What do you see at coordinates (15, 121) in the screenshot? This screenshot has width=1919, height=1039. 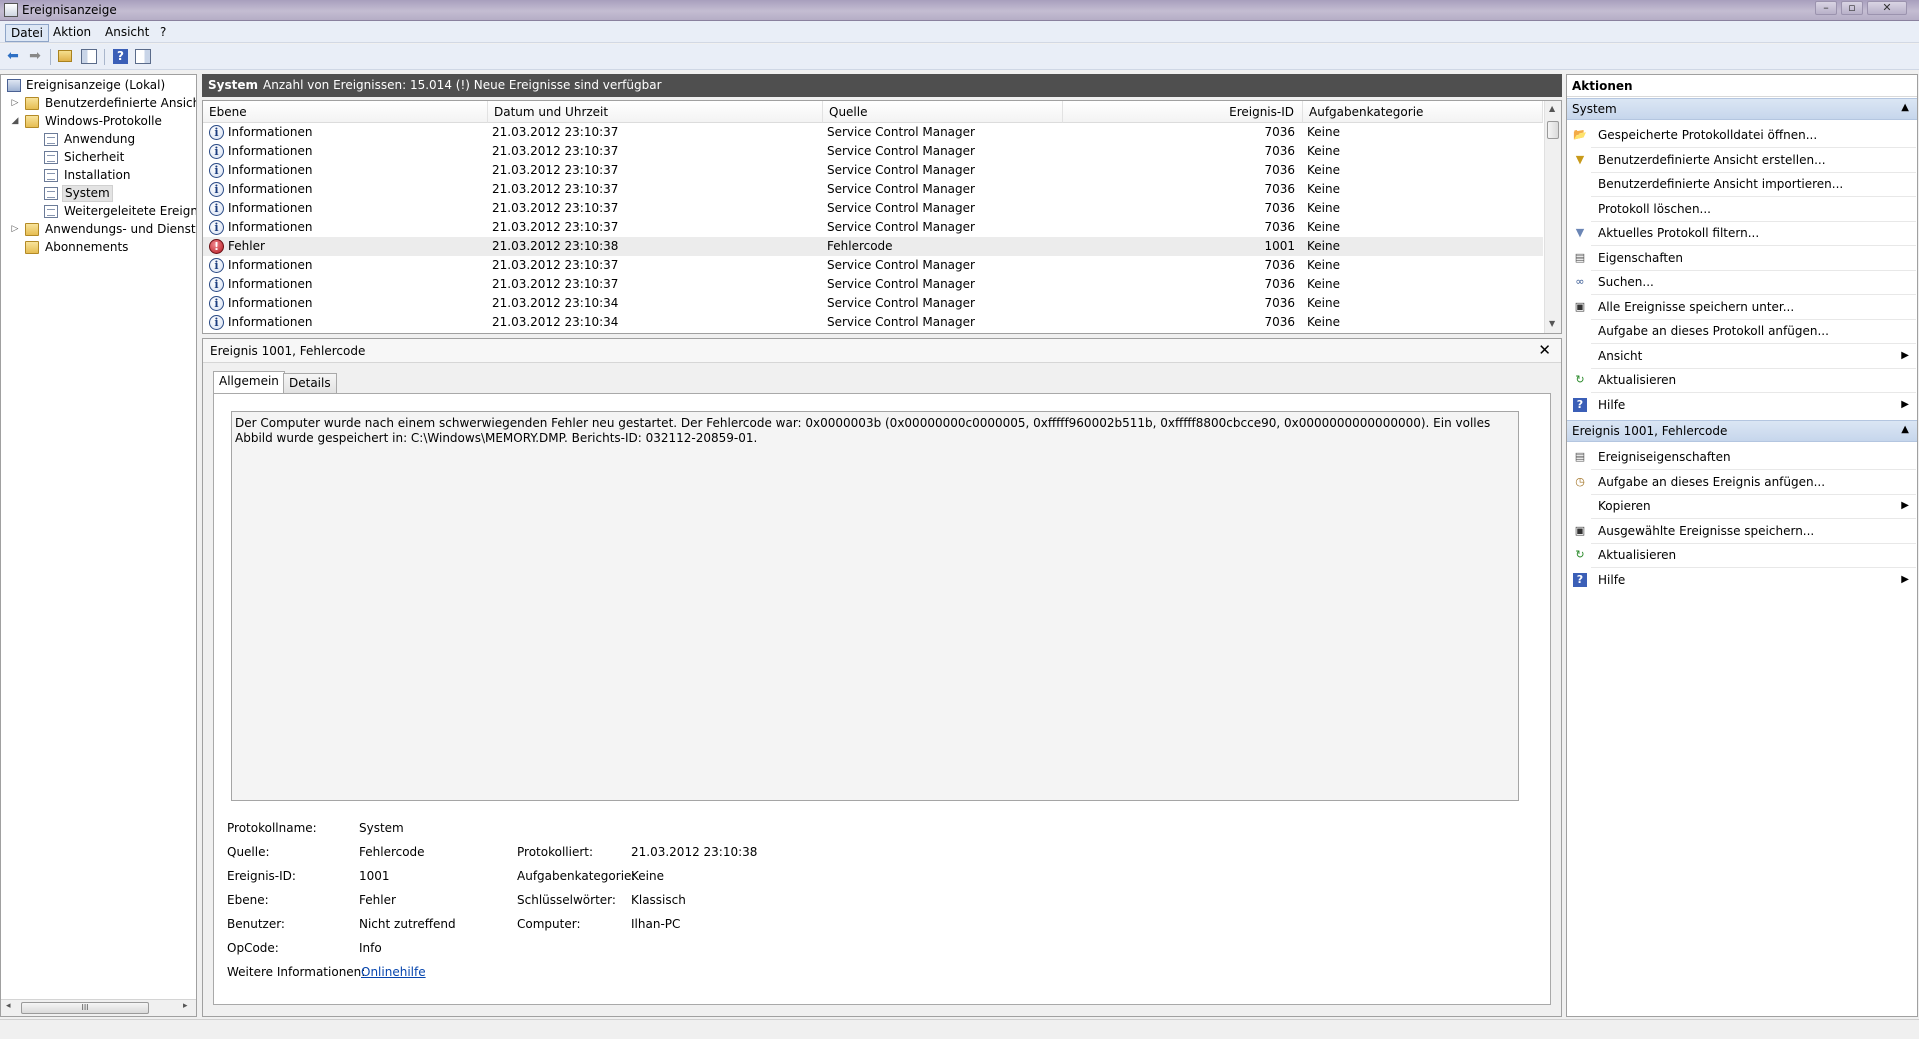 I see `collapse-arrow-icon: ◢` at bounding box center [15, 121].